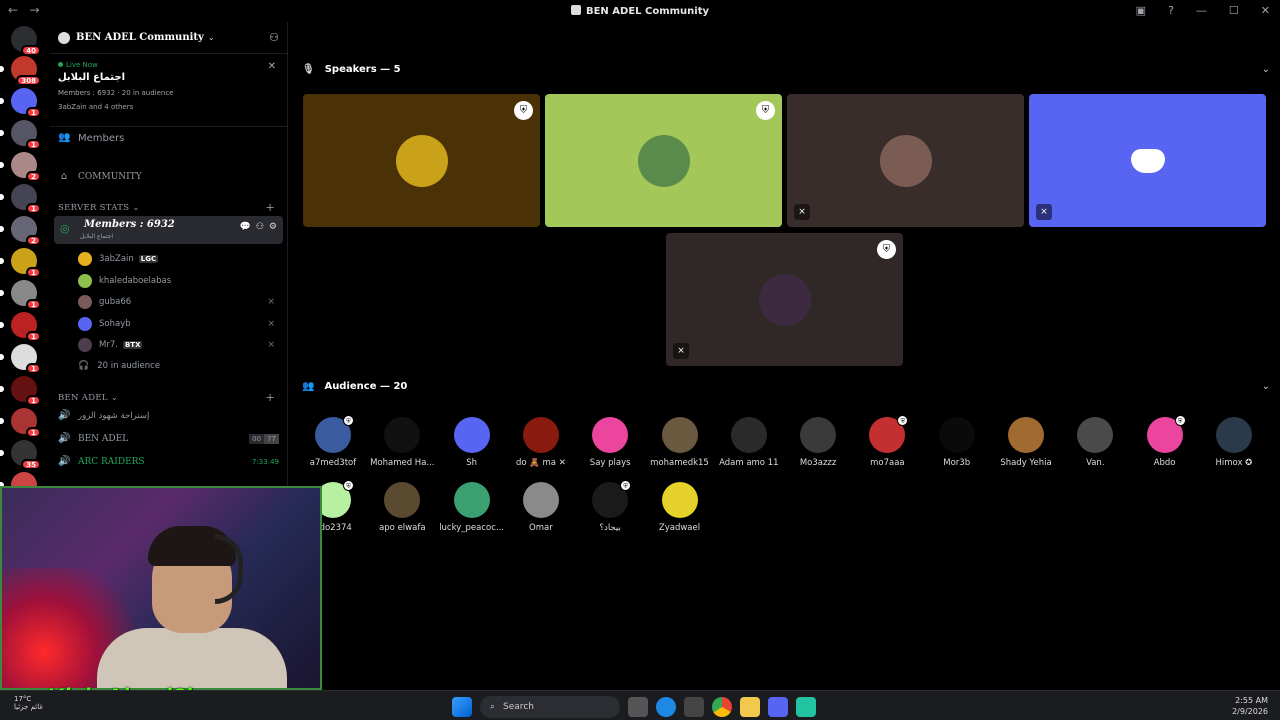  I want to click on invite-icon: ⚇, so click(274, 37).